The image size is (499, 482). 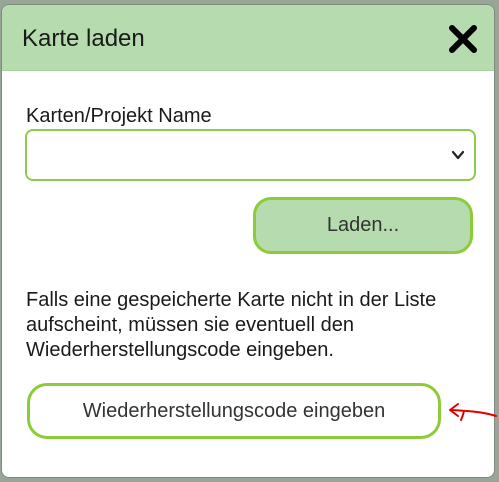 What do you see at coordinates (250, 155) in the screenshot?
I see `project-name-select` at bounding box center [250, 155].